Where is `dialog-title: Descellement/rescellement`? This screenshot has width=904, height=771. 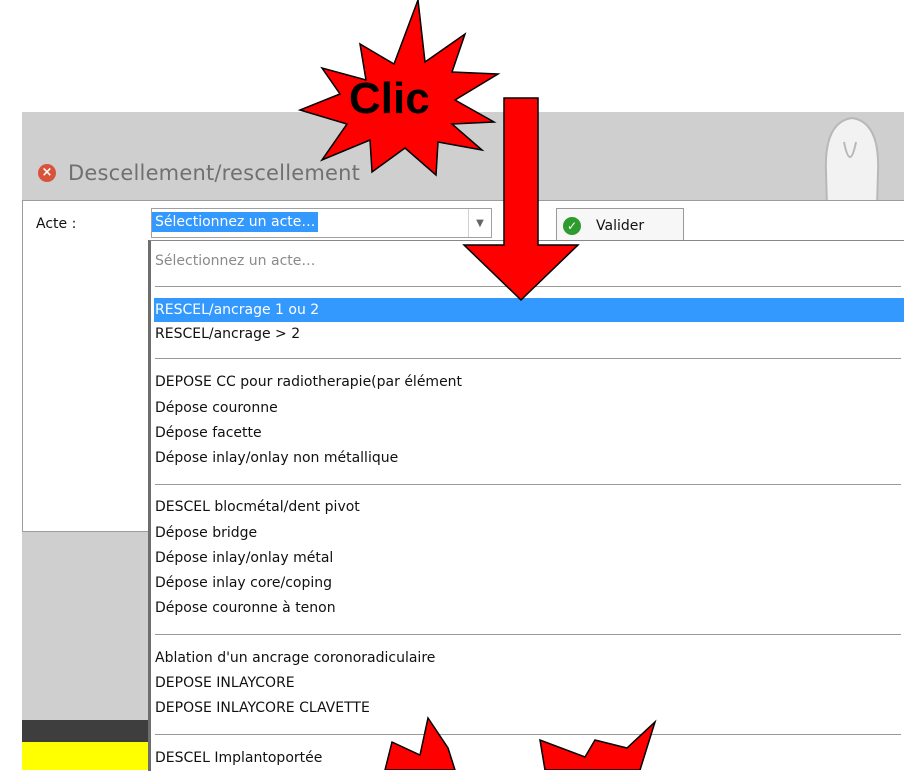 dialog-title: Descellement/rescellement is located at coordinates (214, 173).